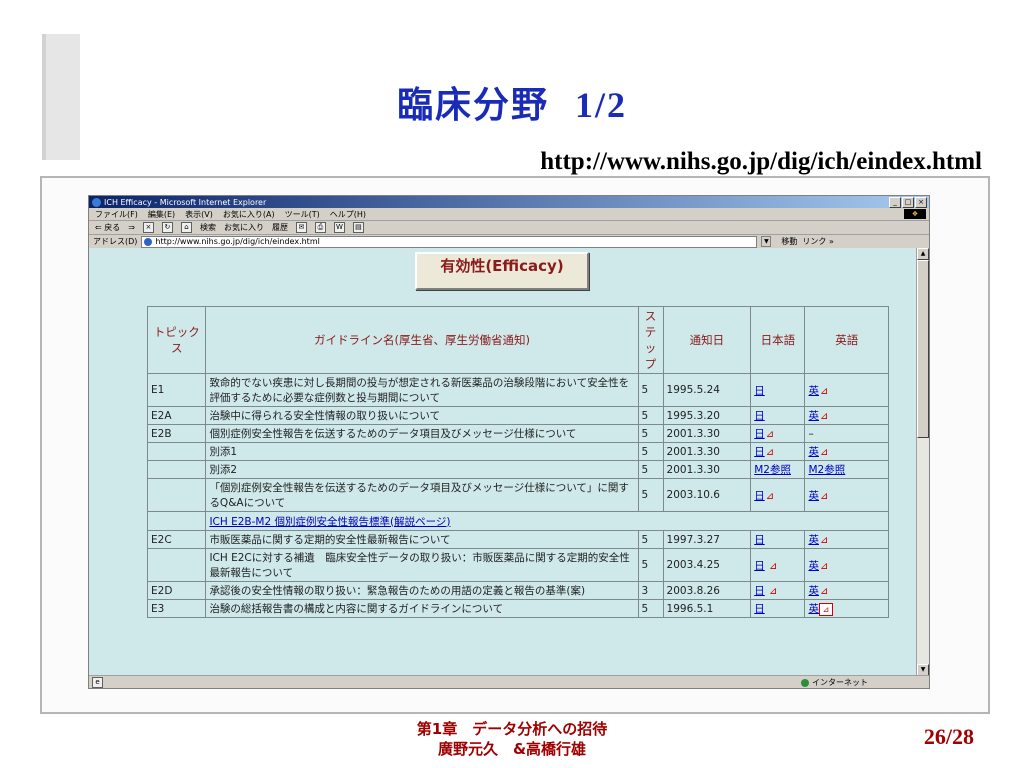 The width and height of the screenshot is (1024, 768). I want to click on ja-cell: 日⊿, so click(778, 495).